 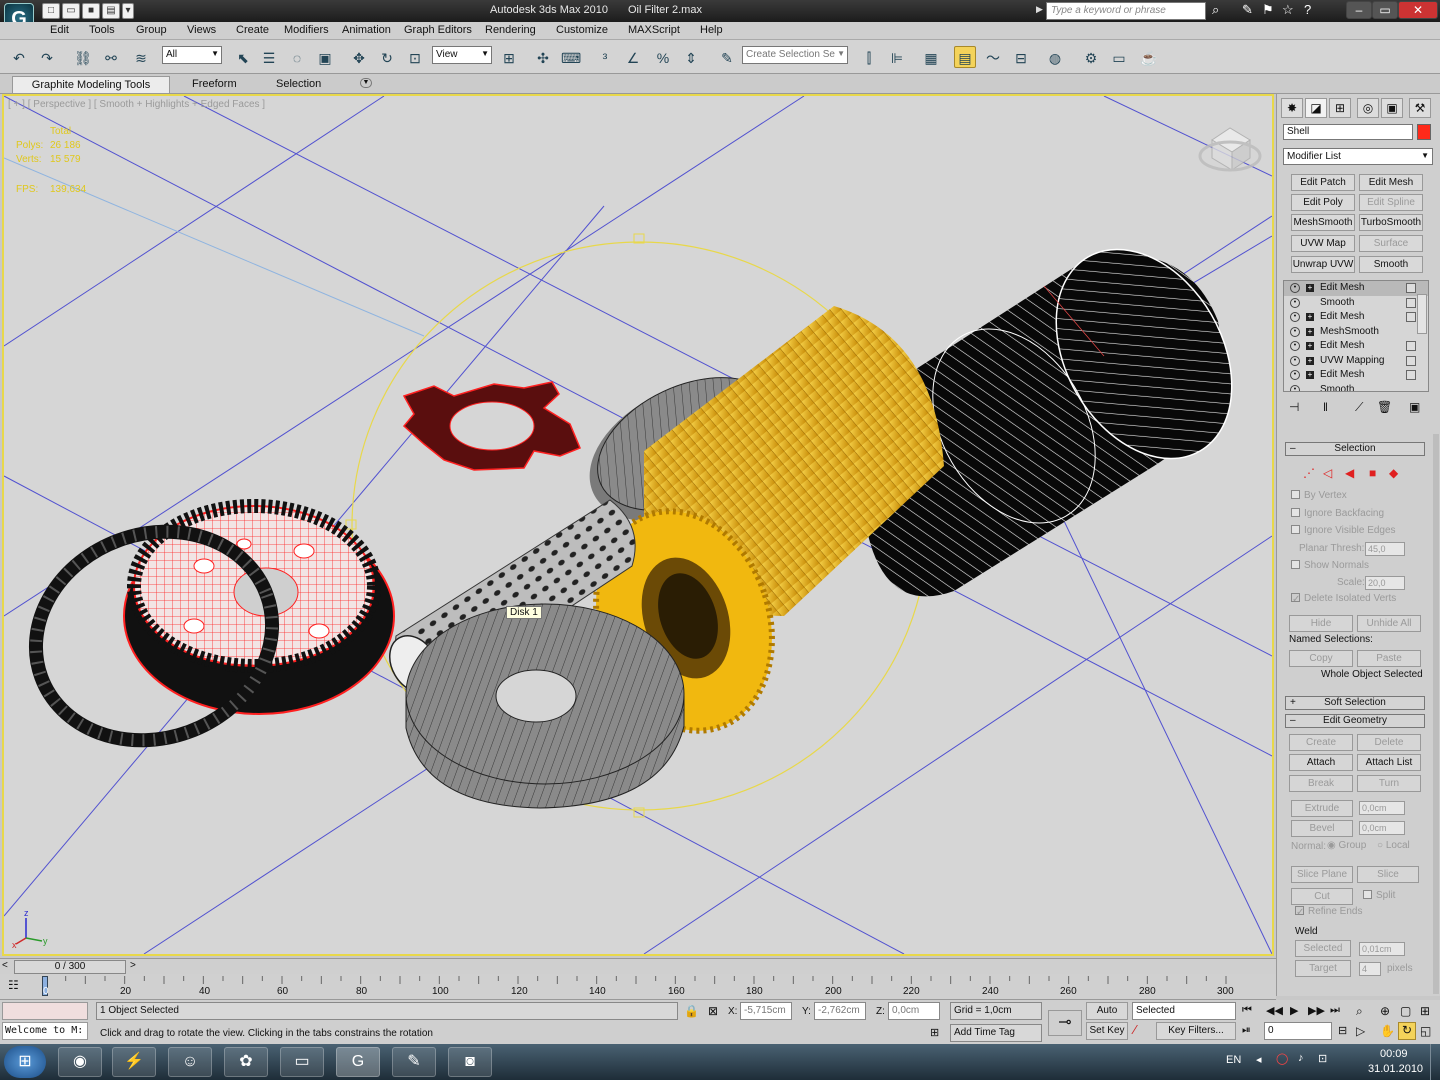 I want to click on menu-edit: Edit, so click(x=59, y=30).